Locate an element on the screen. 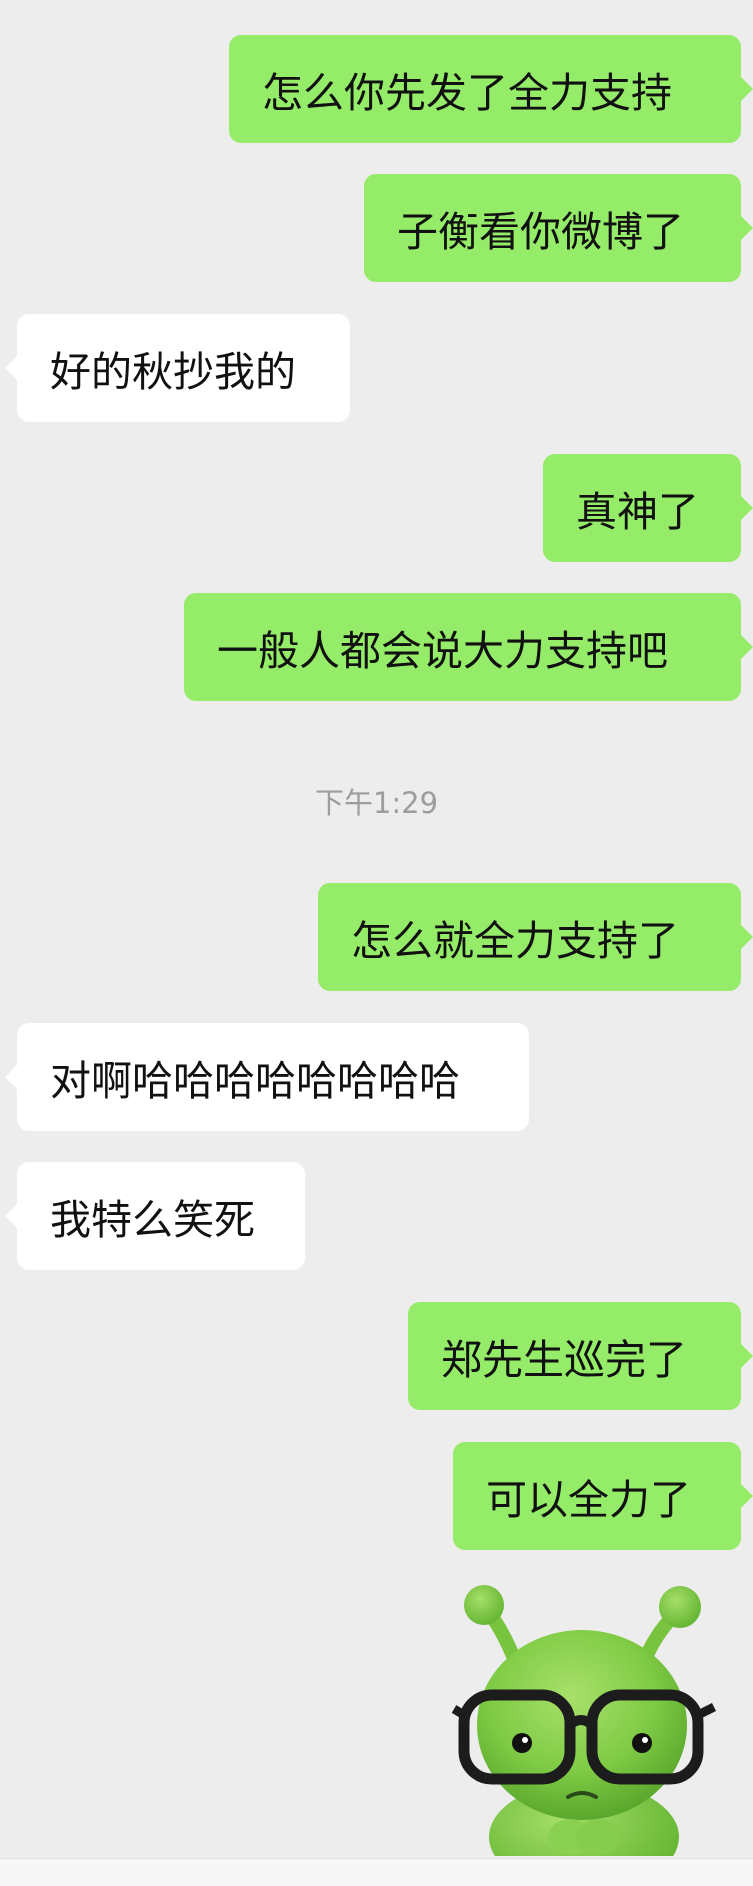 This screenshot has height=1886, width=753. message-row-outgoing: 一般人都会说大力支持吧 is located at coordinates (468, 647).